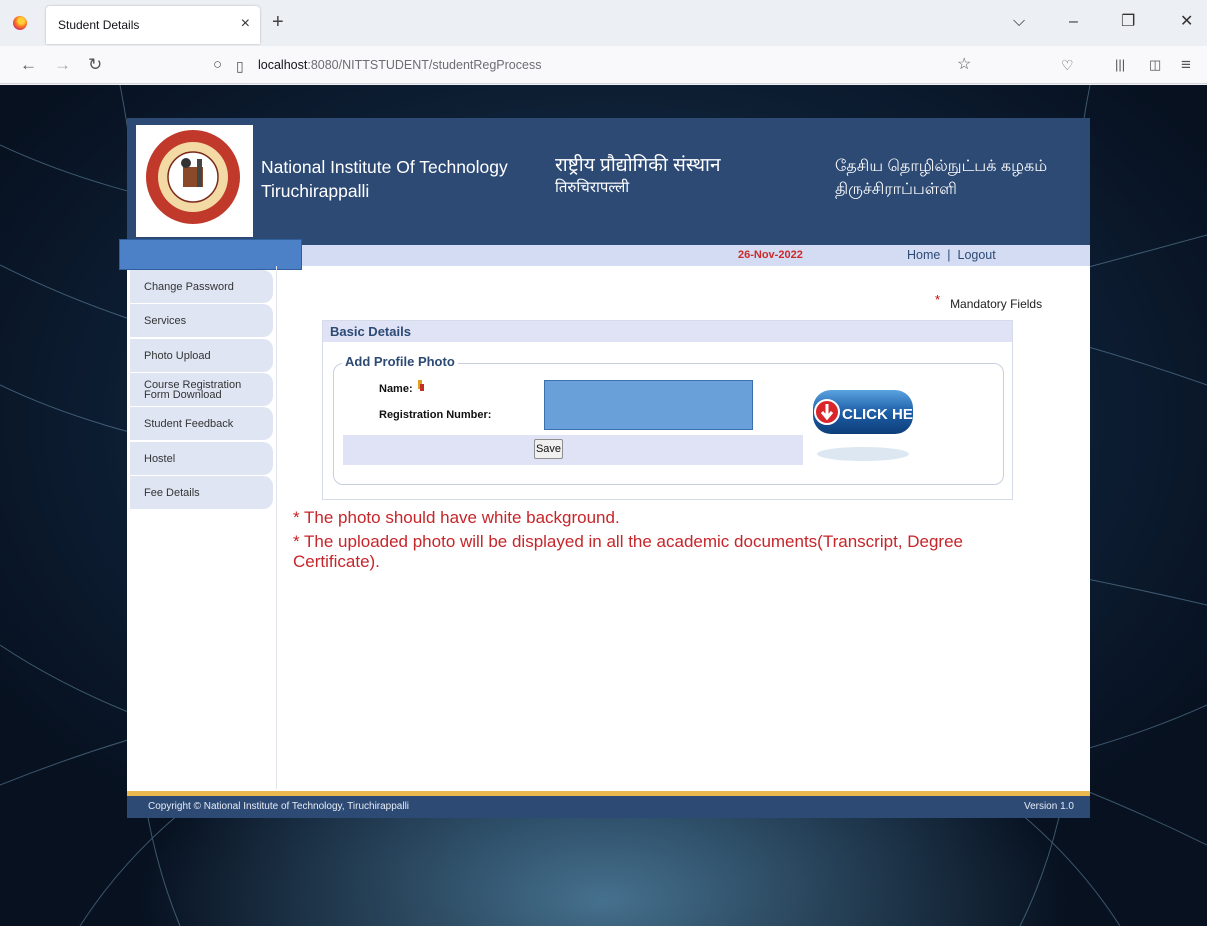  Describe the element at coordinates (421, 385) in the screenshot. I see `name-marker-icon` at that location.